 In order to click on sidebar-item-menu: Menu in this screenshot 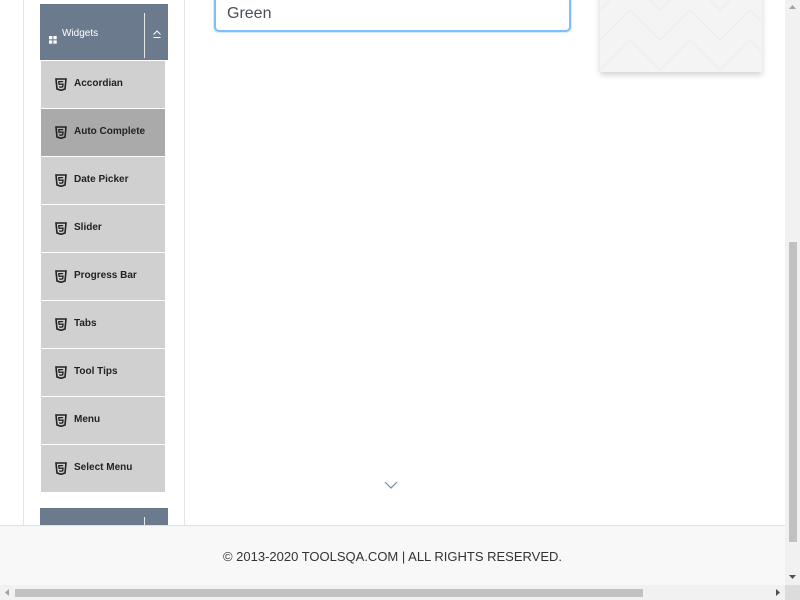, I will do `click(103, 420)`.